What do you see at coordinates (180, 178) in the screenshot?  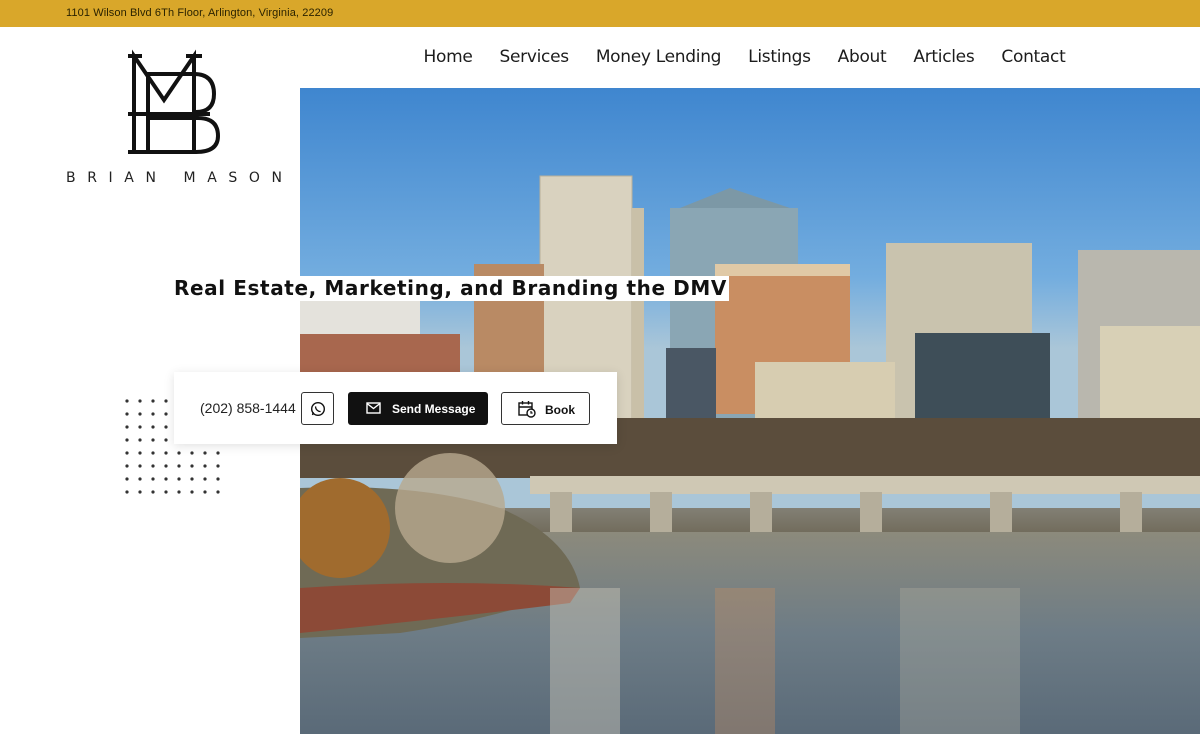 I see `logo-wordmark: BRIAN MASON` at bounding box center [180, 178].